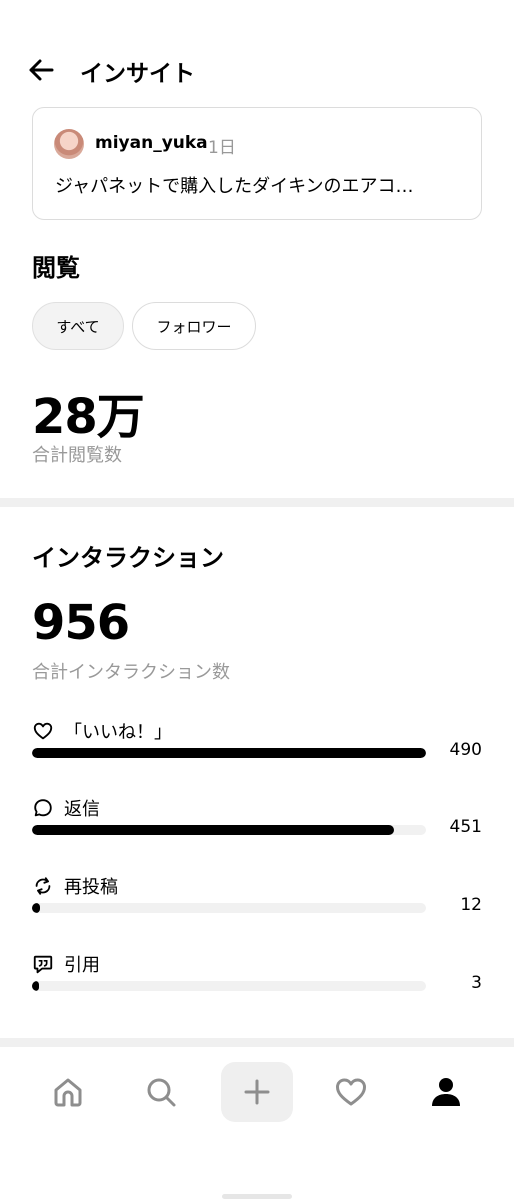 This screenshot has height=1200, width=514. I want to click on nav-home, so click(68, 1092).